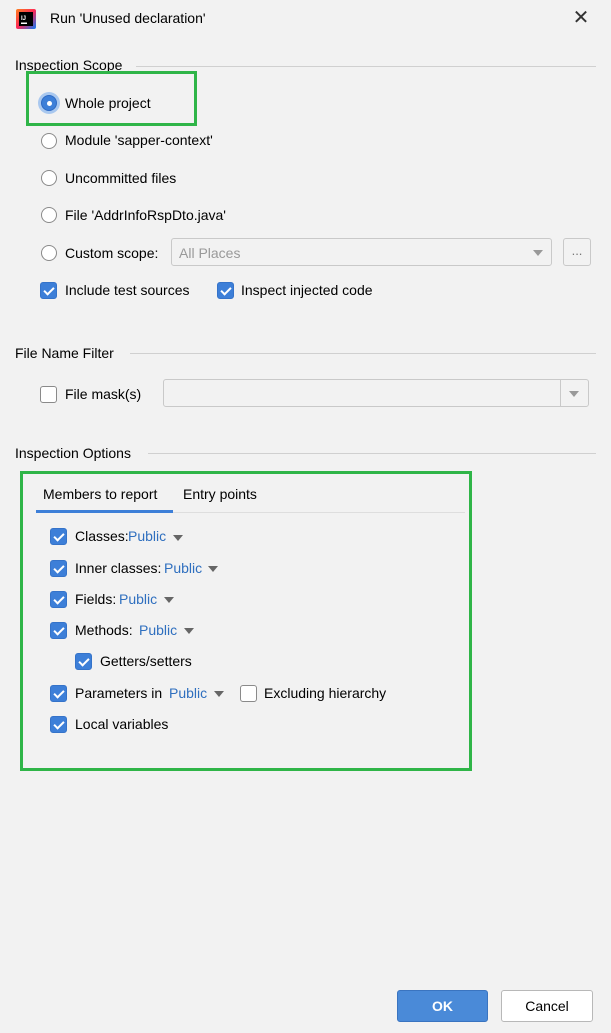 The height and width of the screenshot is (1033, 611). Describe the element at coordinates (127, 290) in the screenshot. I see `include-test-sources-label: Include test sources` at that location.